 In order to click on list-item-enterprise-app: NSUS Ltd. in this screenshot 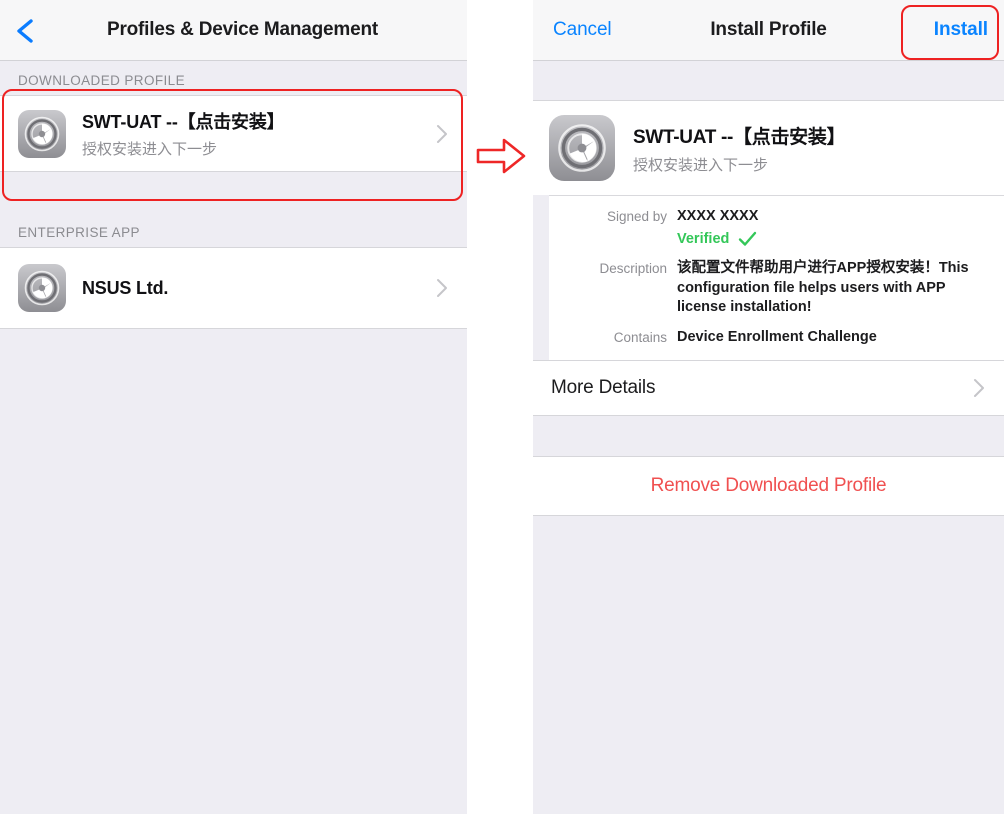, I will do `click(233, 288)`.